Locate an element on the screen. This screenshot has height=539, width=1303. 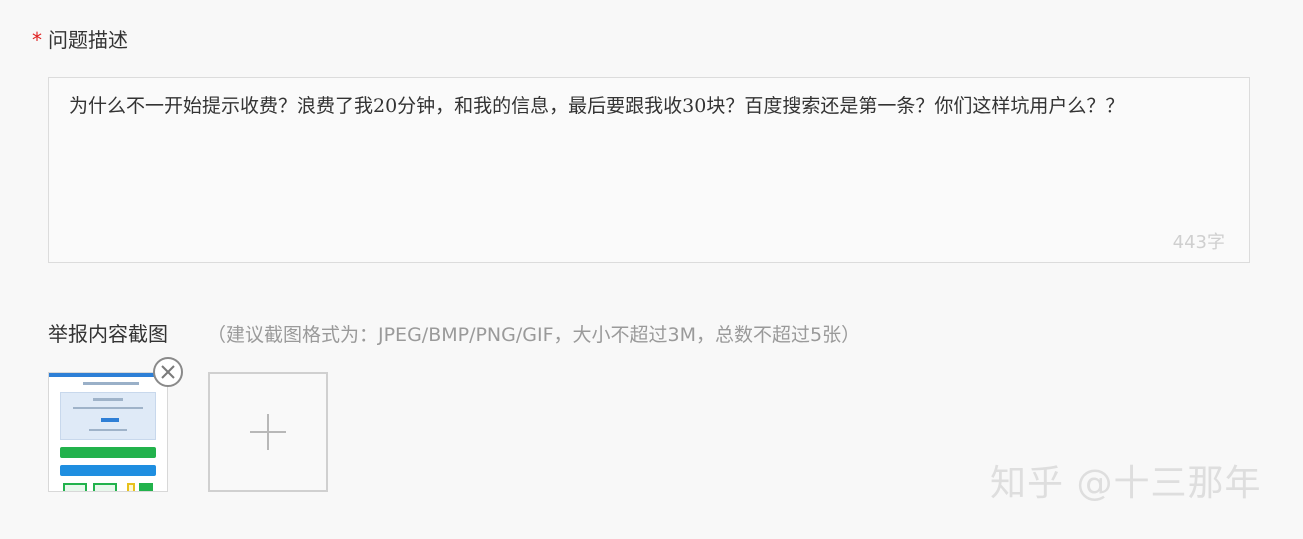
plus-icon is located at coordinates (268, 432).